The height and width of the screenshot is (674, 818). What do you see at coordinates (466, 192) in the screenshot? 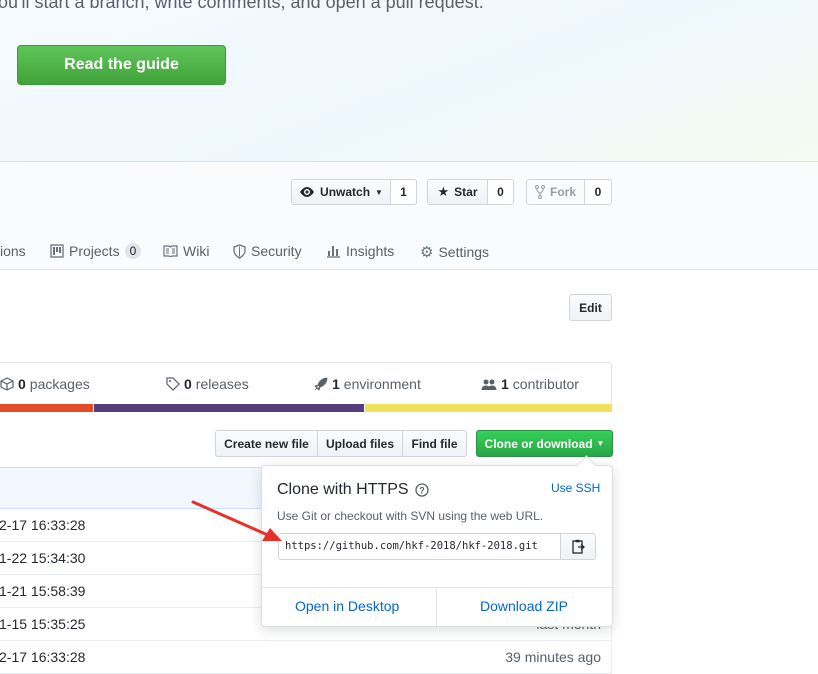
I see `star-label: Star` at bounding box center [466, 192].